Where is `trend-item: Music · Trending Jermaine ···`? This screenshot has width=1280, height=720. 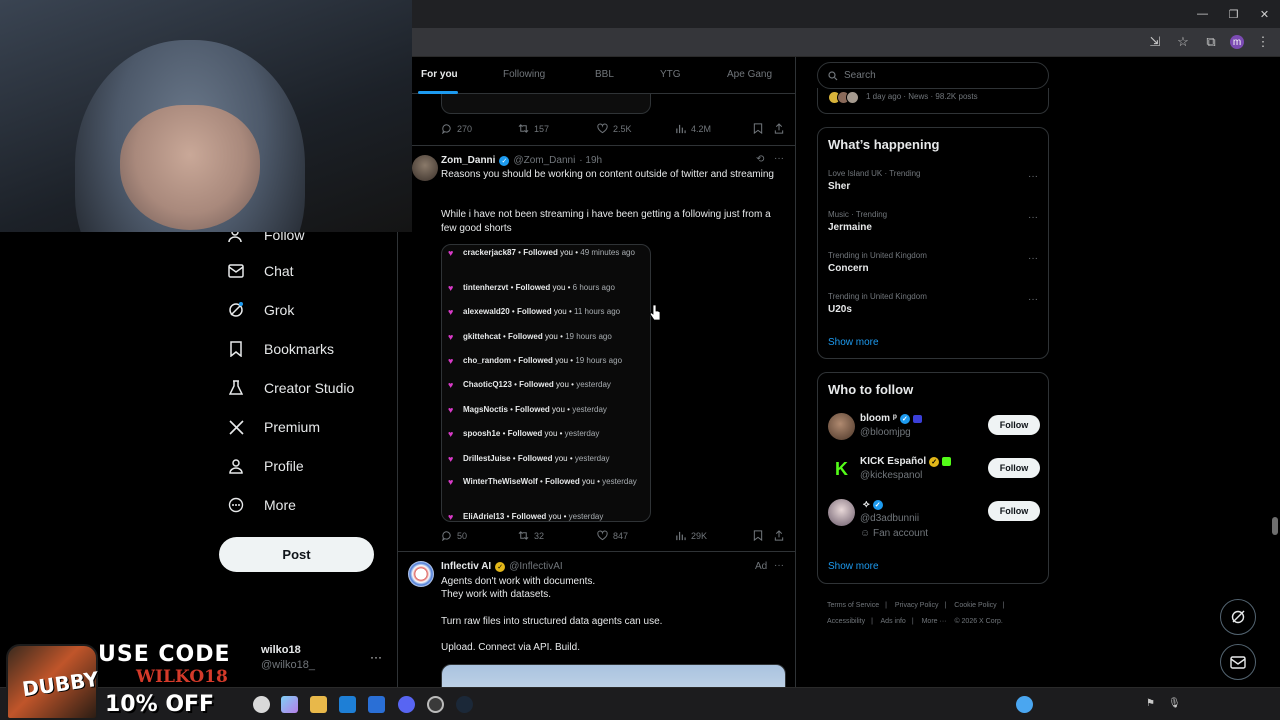 trend-item: Music · Trending Jermaine ··· is located at coordinates (934, 221).